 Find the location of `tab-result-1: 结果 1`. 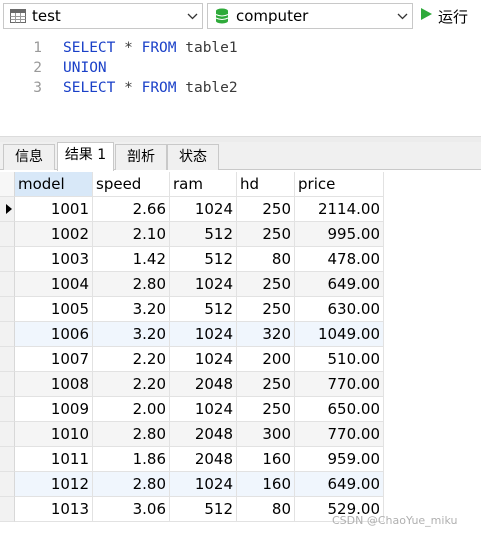

tab-result-1: 结果 1 is located at coordinates (85, 156).